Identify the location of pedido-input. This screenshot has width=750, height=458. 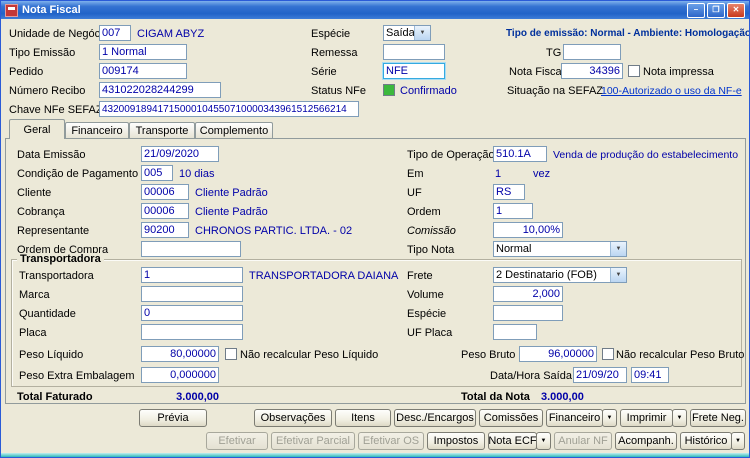
(143, 71).